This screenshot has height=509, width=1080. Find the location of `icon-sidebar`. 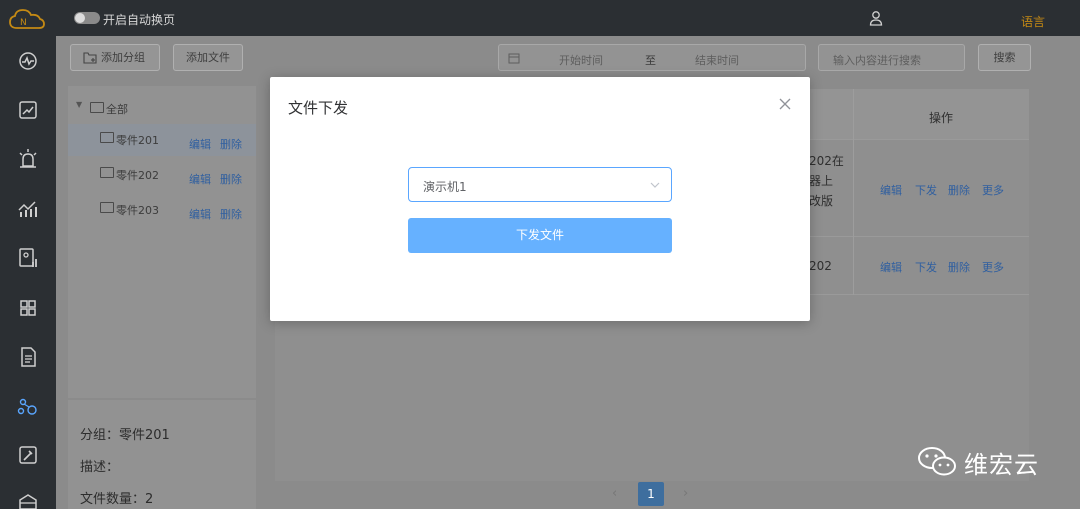

icon-sidebar is located at coordinates (28, 272).